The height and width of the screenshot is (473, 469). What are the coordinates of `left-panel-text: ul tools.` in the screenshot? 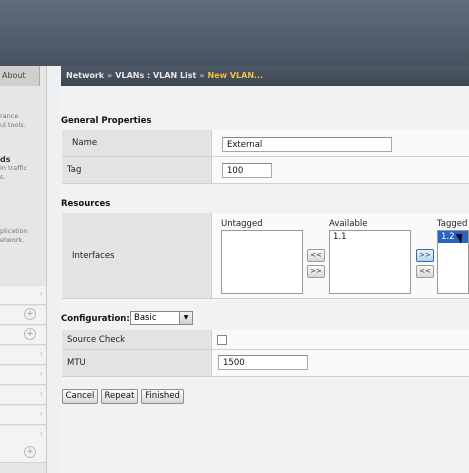 It's located at (13, 125).